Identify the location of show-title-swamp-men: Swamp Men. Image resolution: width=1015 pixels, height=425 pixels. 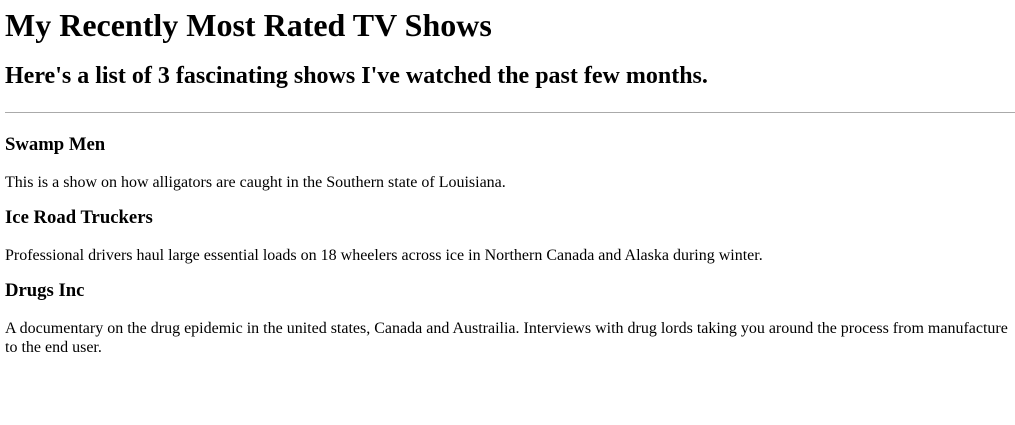
(55, 144).